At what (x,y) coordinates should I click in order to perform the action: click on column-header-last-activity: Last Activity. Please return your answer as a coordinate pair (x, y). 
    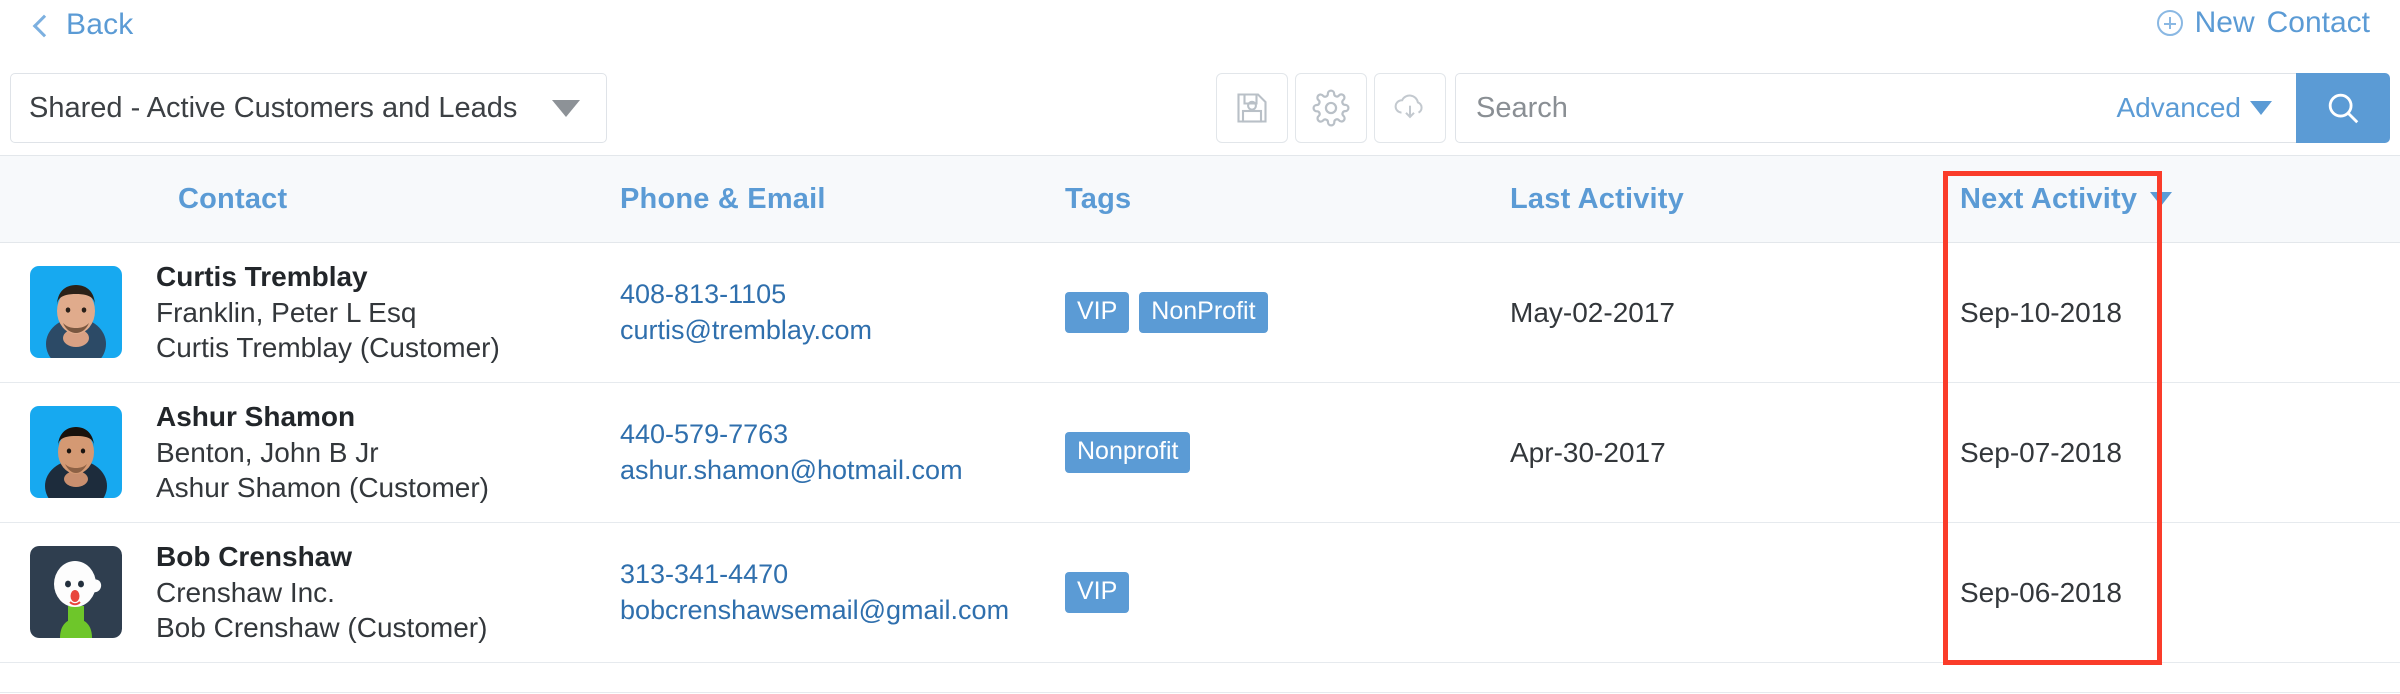
    Looking at the image, I should click on (1735, 199).